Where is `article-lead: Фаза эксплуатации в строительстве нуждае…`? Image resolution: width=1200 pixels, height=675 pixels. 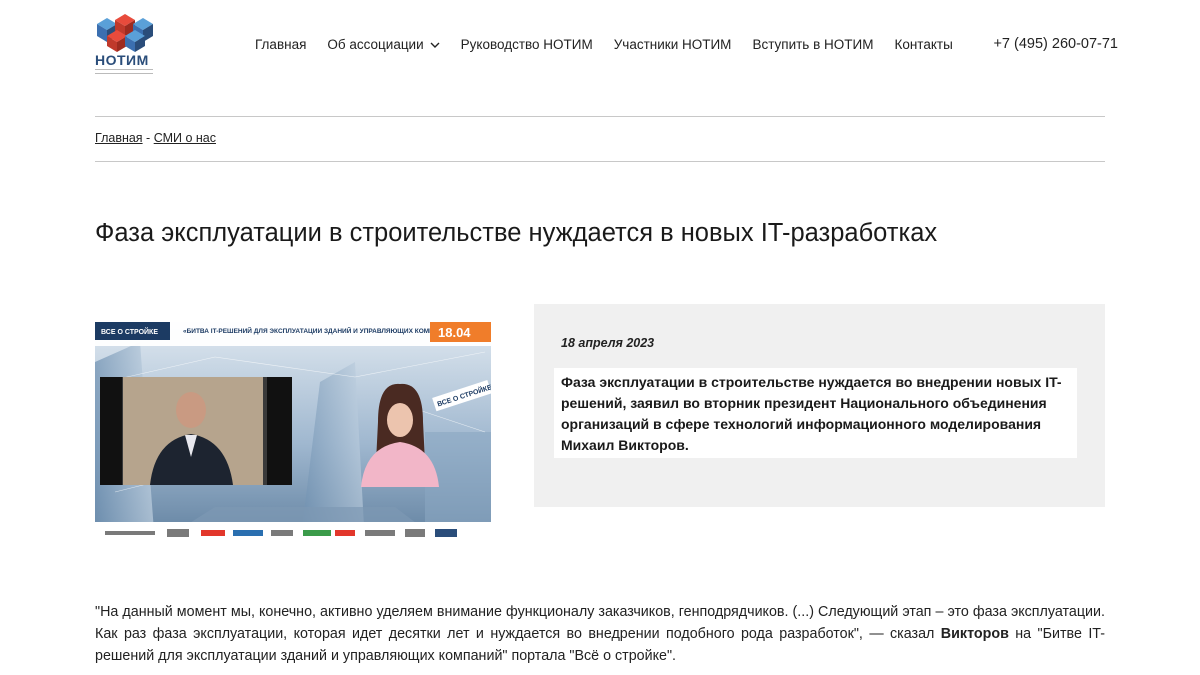 article-lead: Фаза эксплуатации в строительстве нуждае… is located at coordinates (815, 413).